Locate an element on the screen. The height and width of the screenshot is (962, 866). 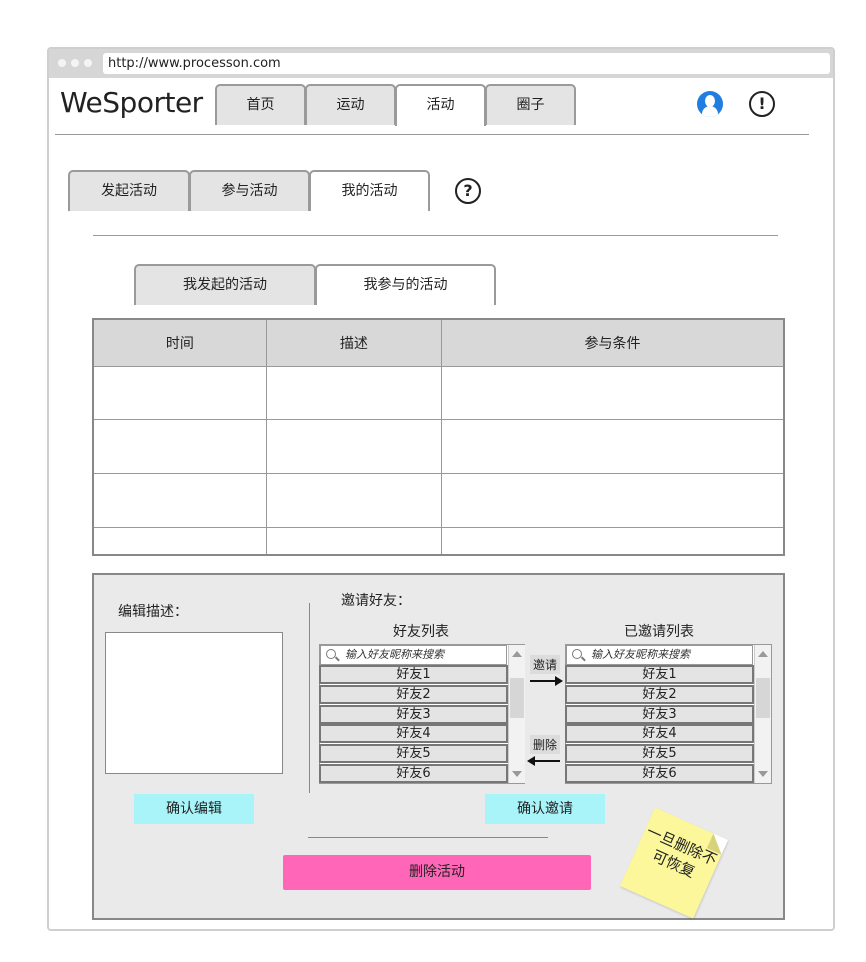
invited-list-scrollbar is located at coordinates (762, 714).